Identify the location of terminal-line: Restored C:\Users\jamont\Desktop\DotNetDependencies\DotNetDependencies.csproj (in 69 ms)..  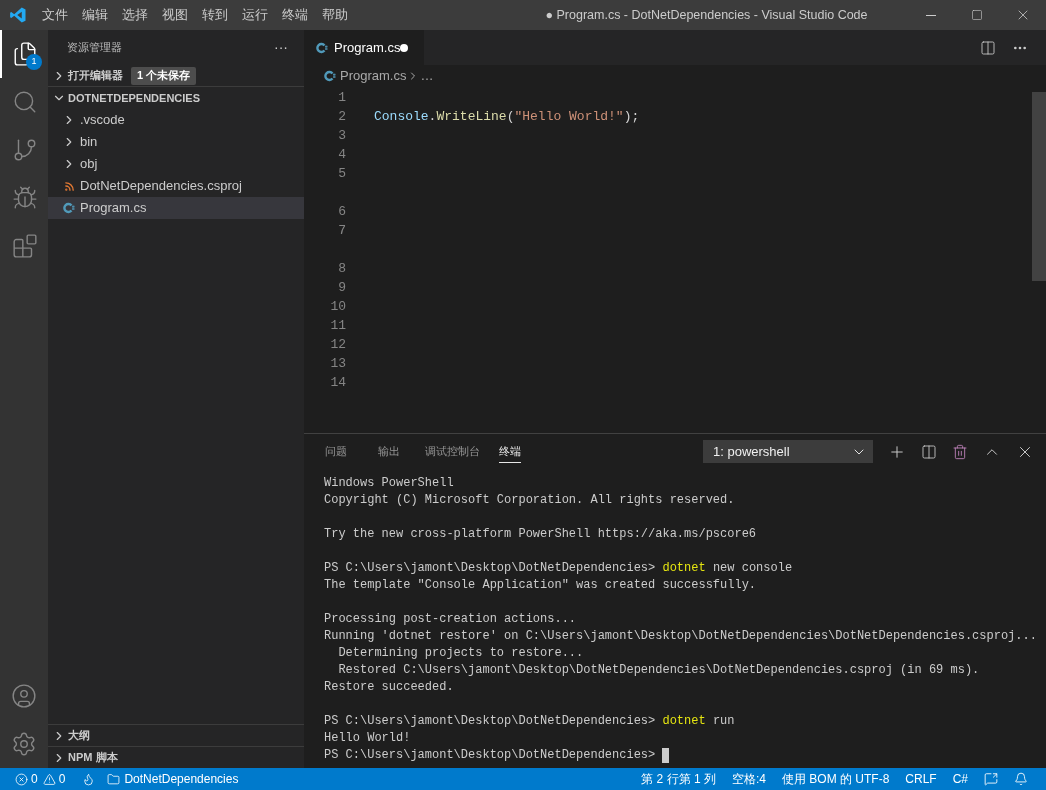
(658, 670).